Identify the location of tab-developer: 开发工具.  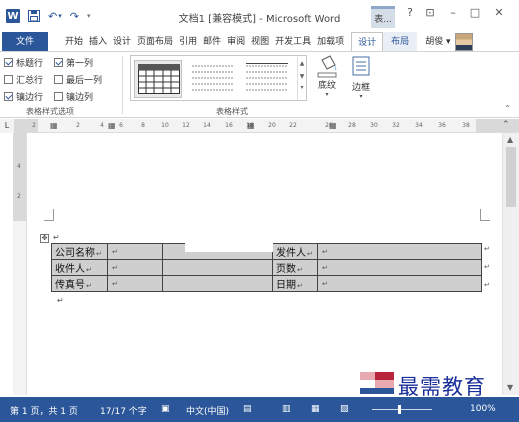
(293, 41).